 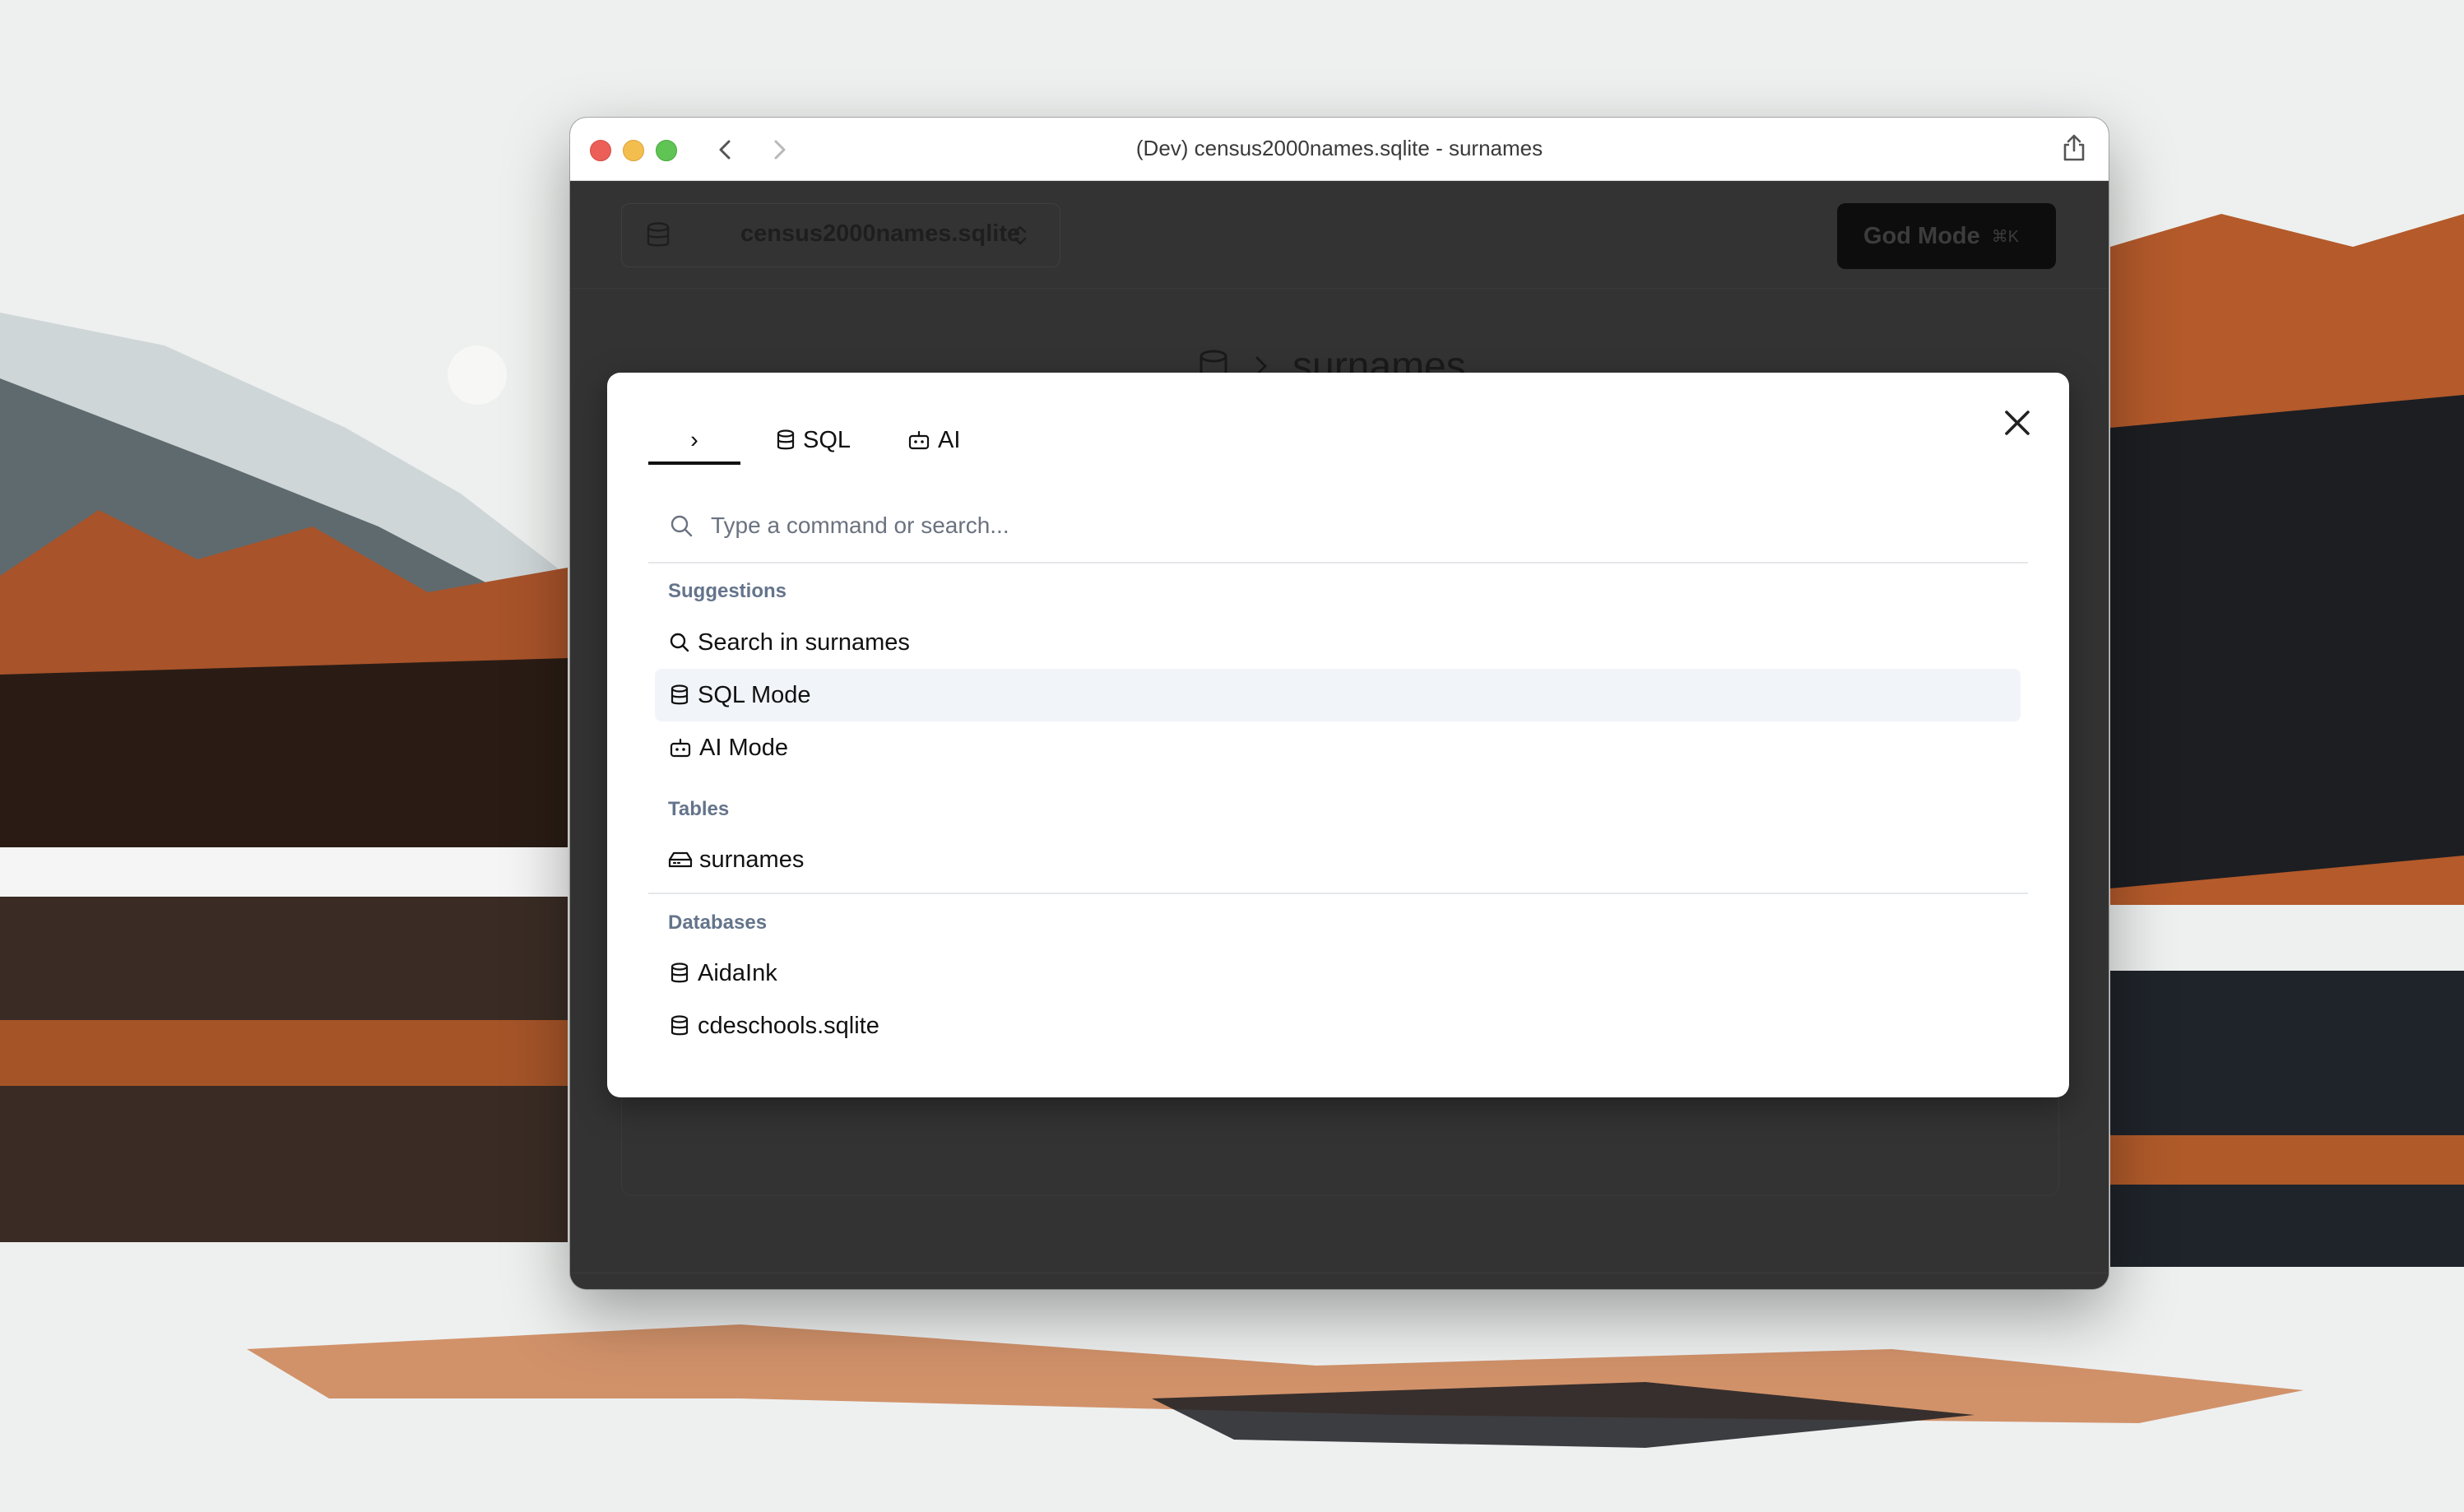 What do you see at coordinates (1204, 525) in the screenshot?
I see `command-search-input` at bounding box center [1204, 525].